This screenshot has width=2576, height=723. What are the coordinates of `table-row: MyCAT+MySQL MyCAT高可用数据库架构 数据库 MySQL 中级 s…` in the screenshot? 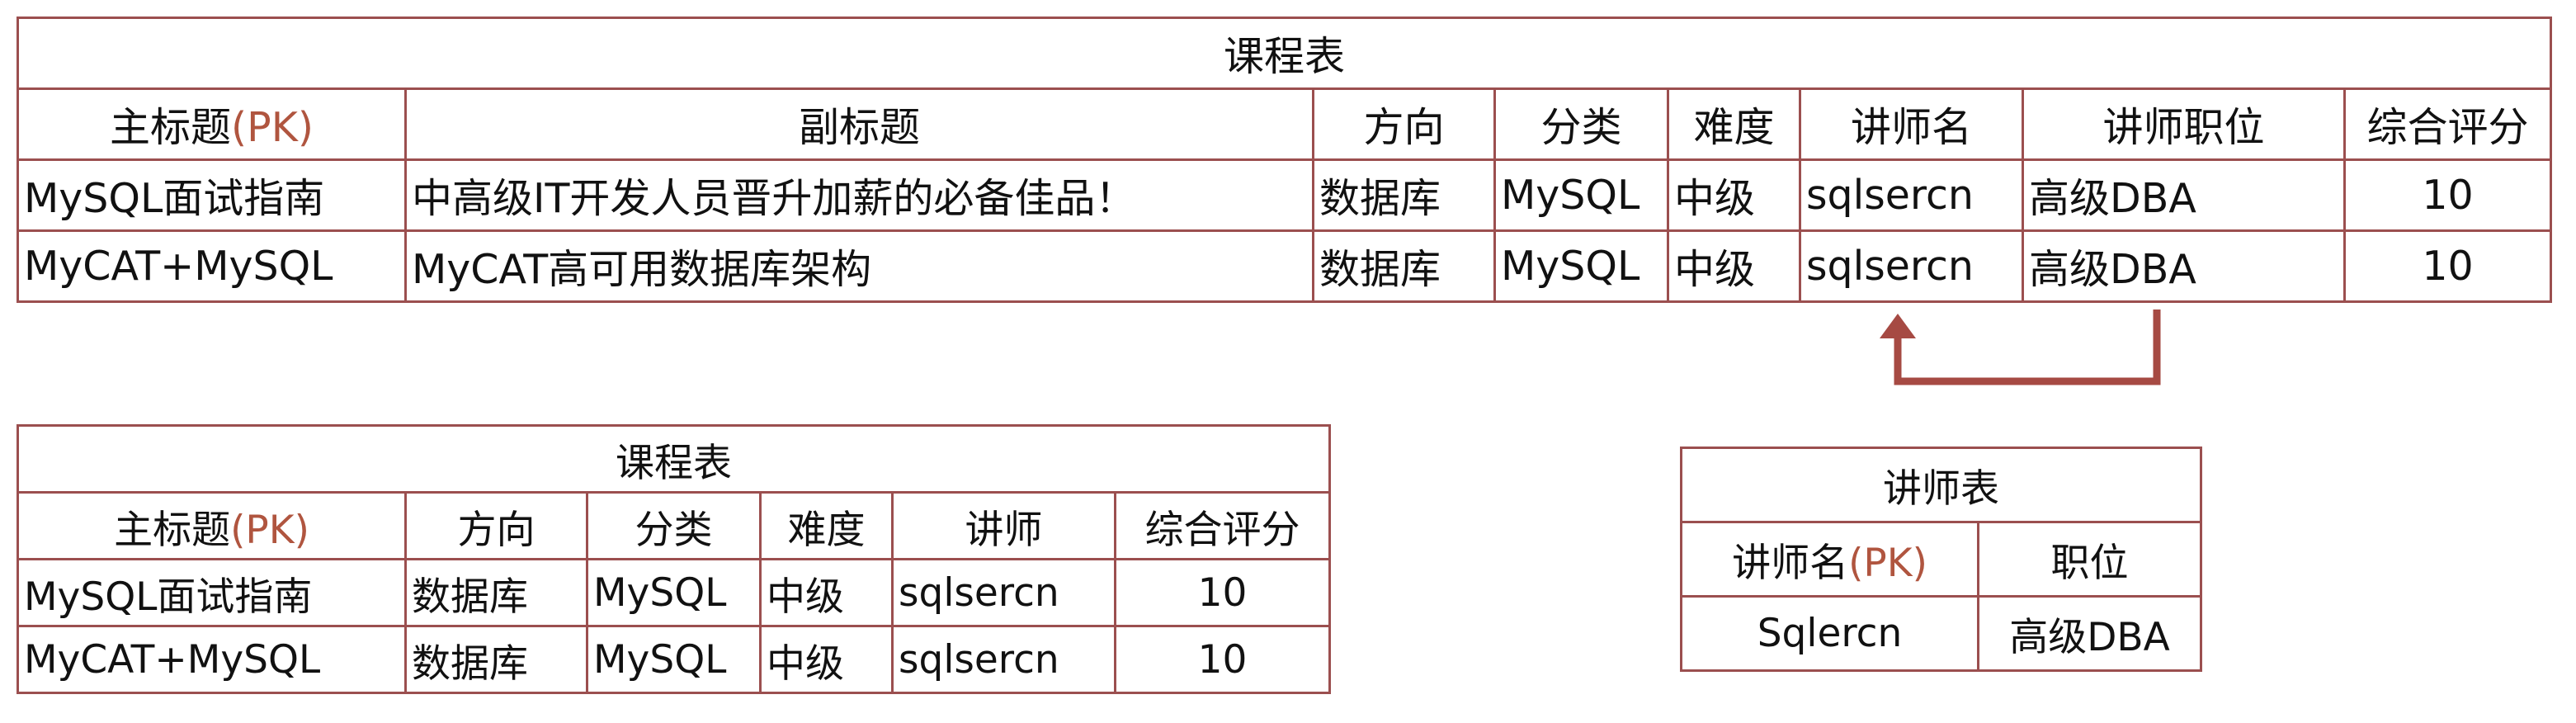 It's located at (1284, 266).